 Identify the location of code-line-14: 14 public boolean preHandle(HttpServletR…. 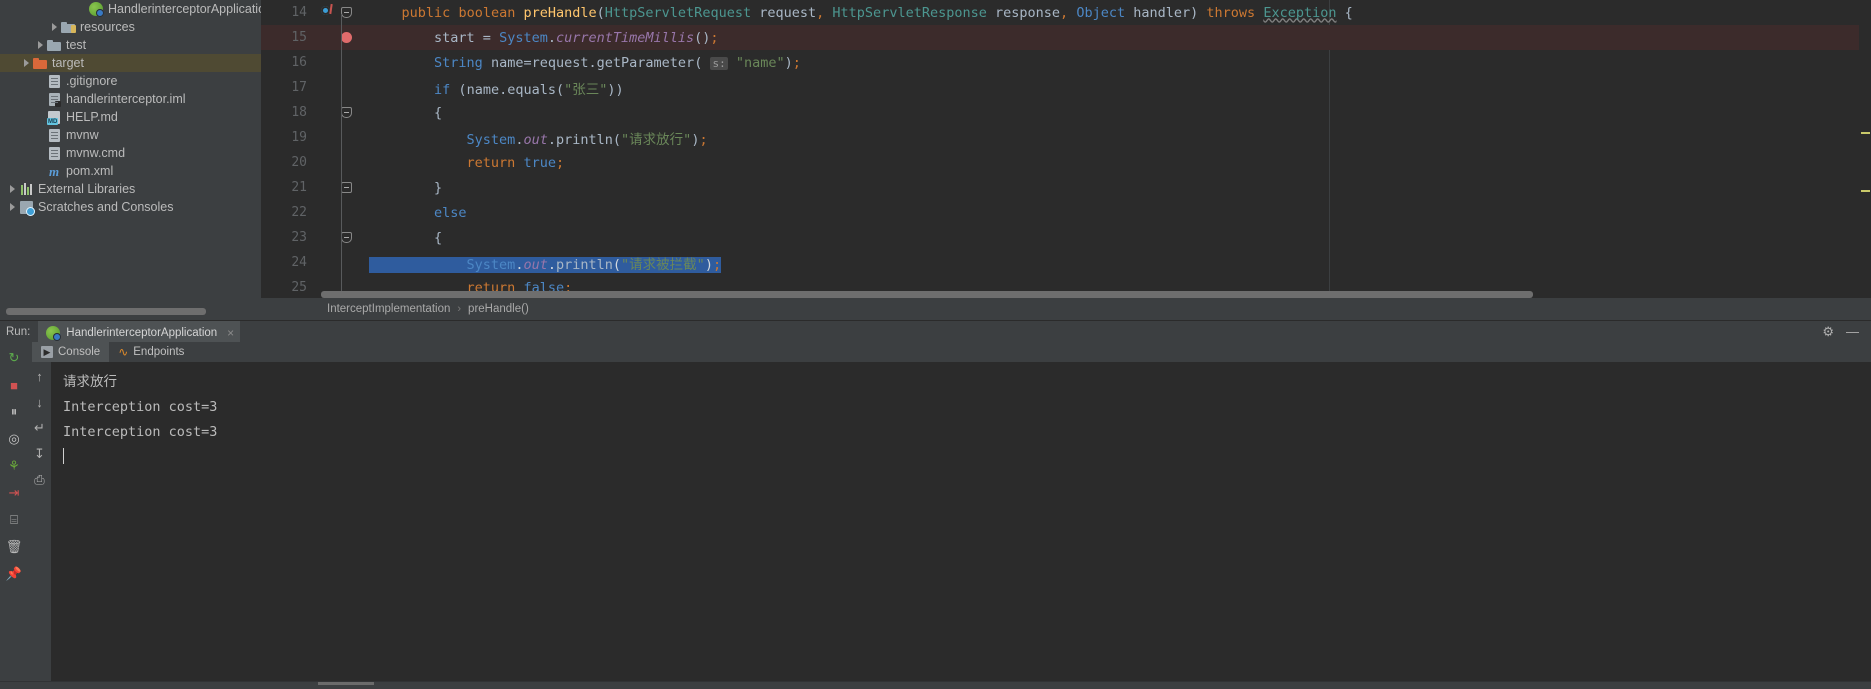
(1066, 12).